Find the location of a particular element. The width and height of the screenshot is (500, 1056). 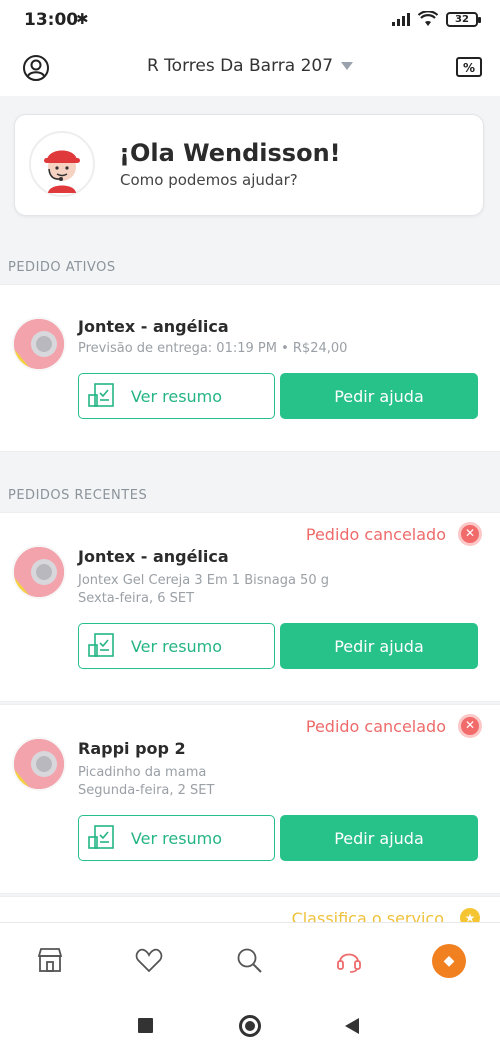

home-icon is located at coordinates (250, 1026).